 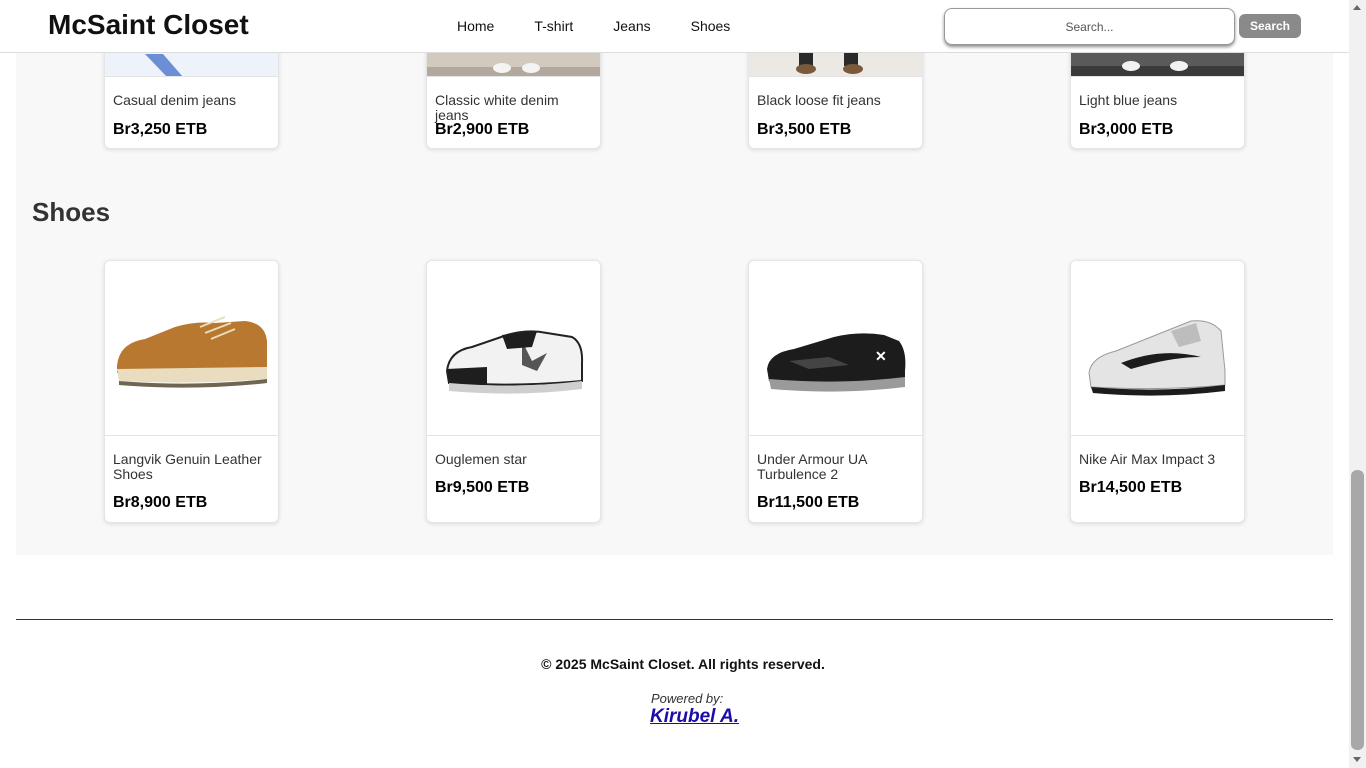 I want to click on product-image: ✕, so click(x=835, y=348).